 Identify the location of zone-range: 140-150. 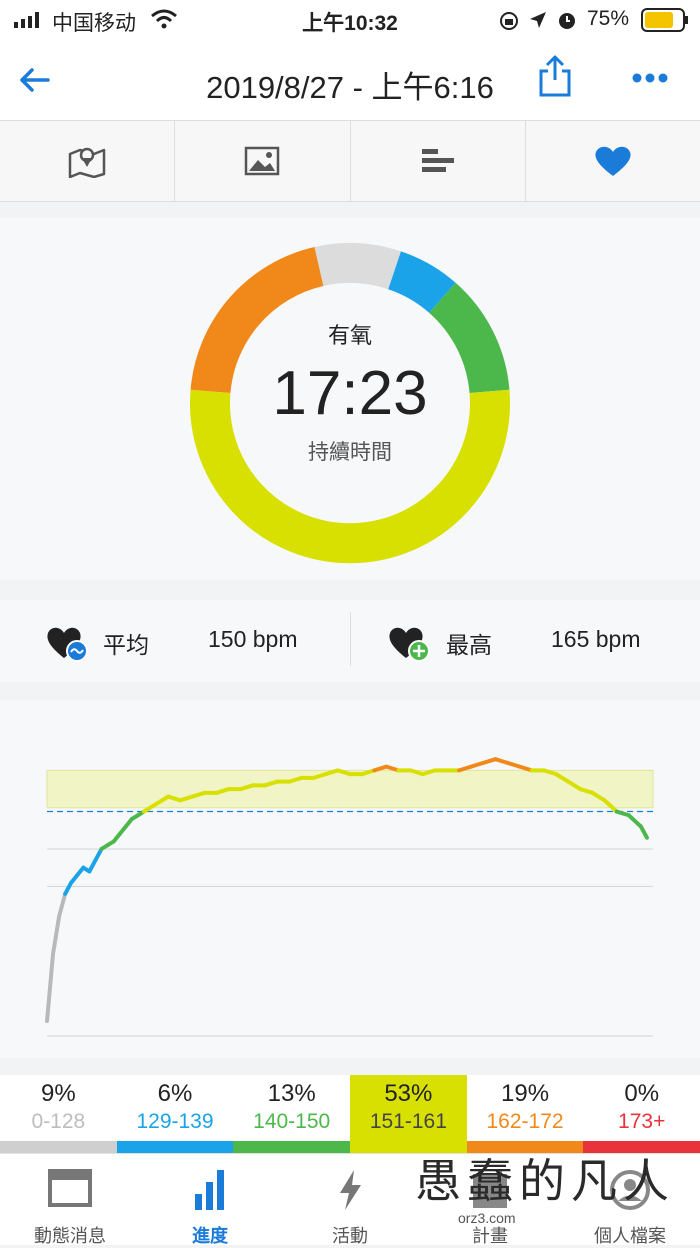
(292, 1121).